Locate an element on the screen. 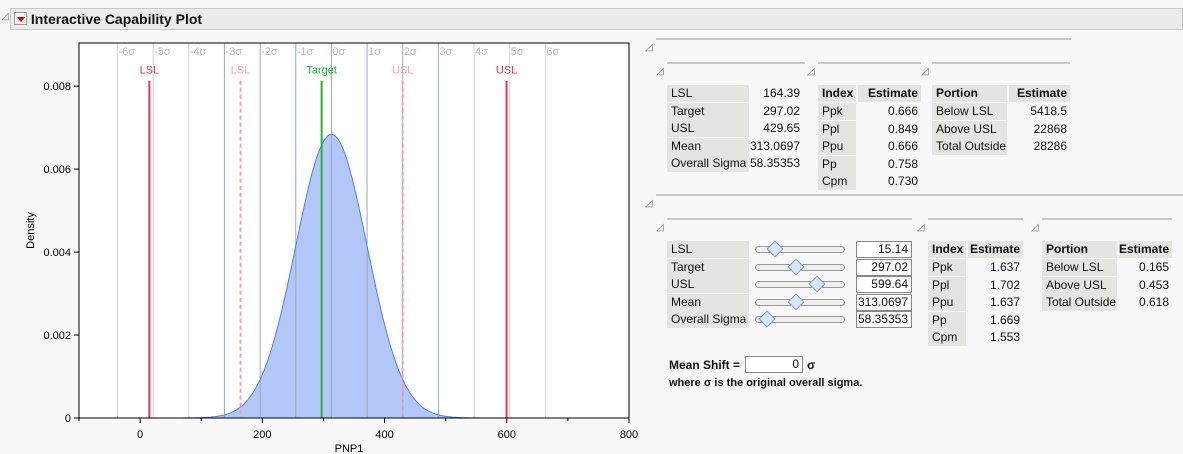  summary-value: 58.35353 is located at coordinates (774, 163).